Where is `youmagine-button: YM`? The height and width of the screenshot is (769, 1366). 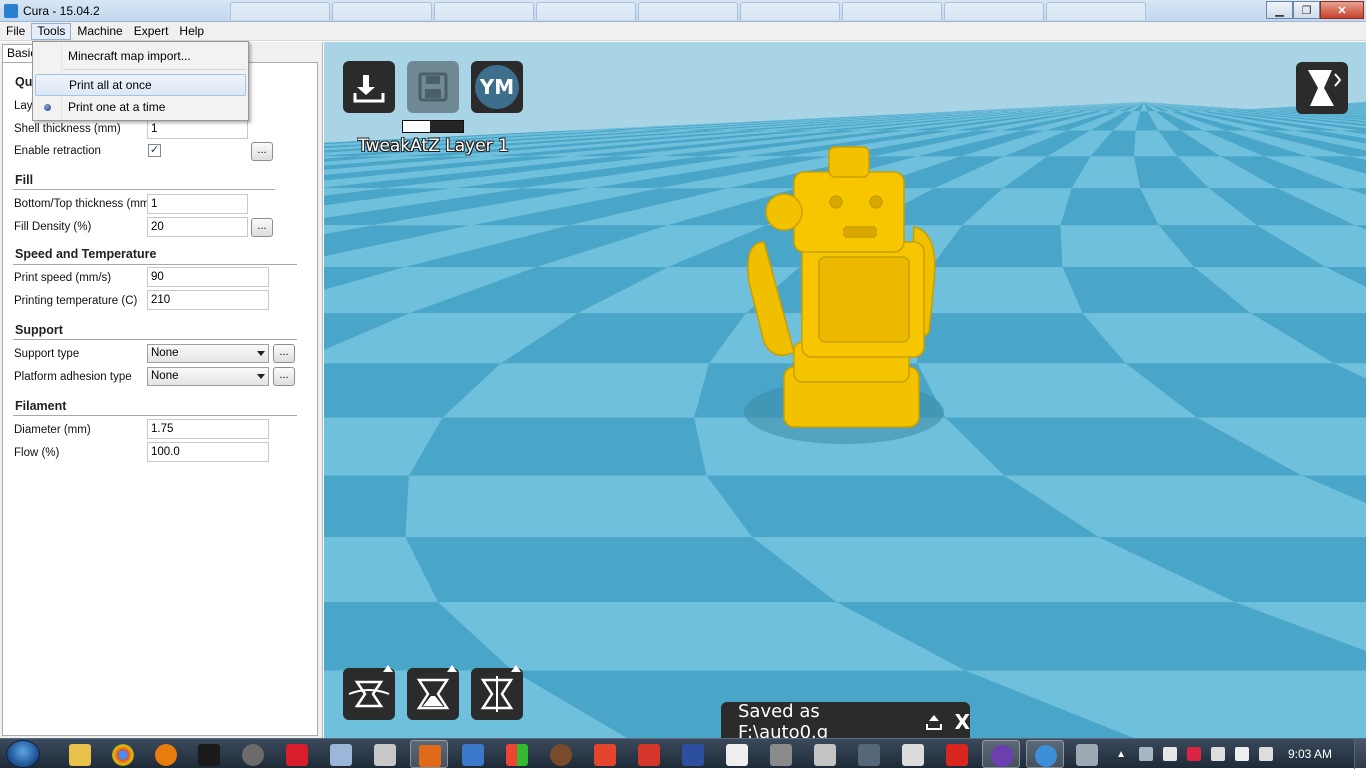 youmagine-button: YM is located at coordinates (497, 87).